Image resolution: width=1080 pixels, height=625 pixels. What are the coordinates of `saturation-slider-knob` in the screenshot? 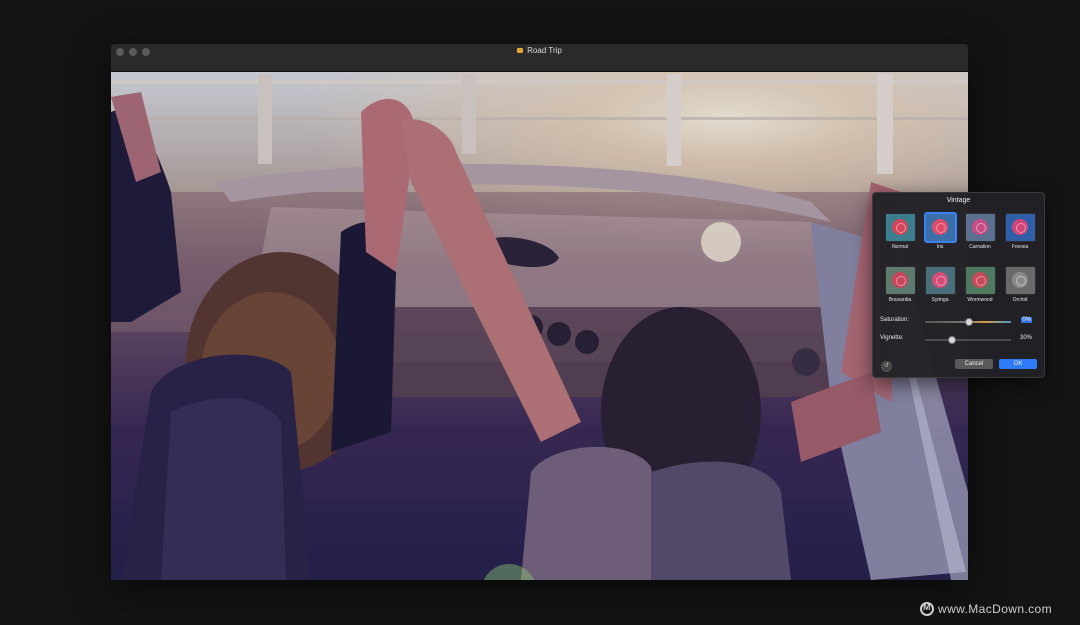 It's located at (969, 322).